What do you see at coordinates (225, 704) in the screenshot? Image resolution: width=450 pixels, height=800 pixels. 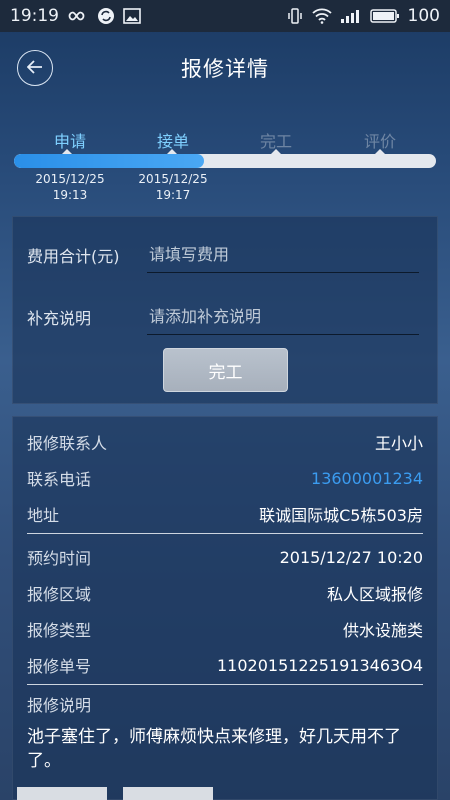 I see `detail-row-description: 报修说明` at bounding box center [225, 704].